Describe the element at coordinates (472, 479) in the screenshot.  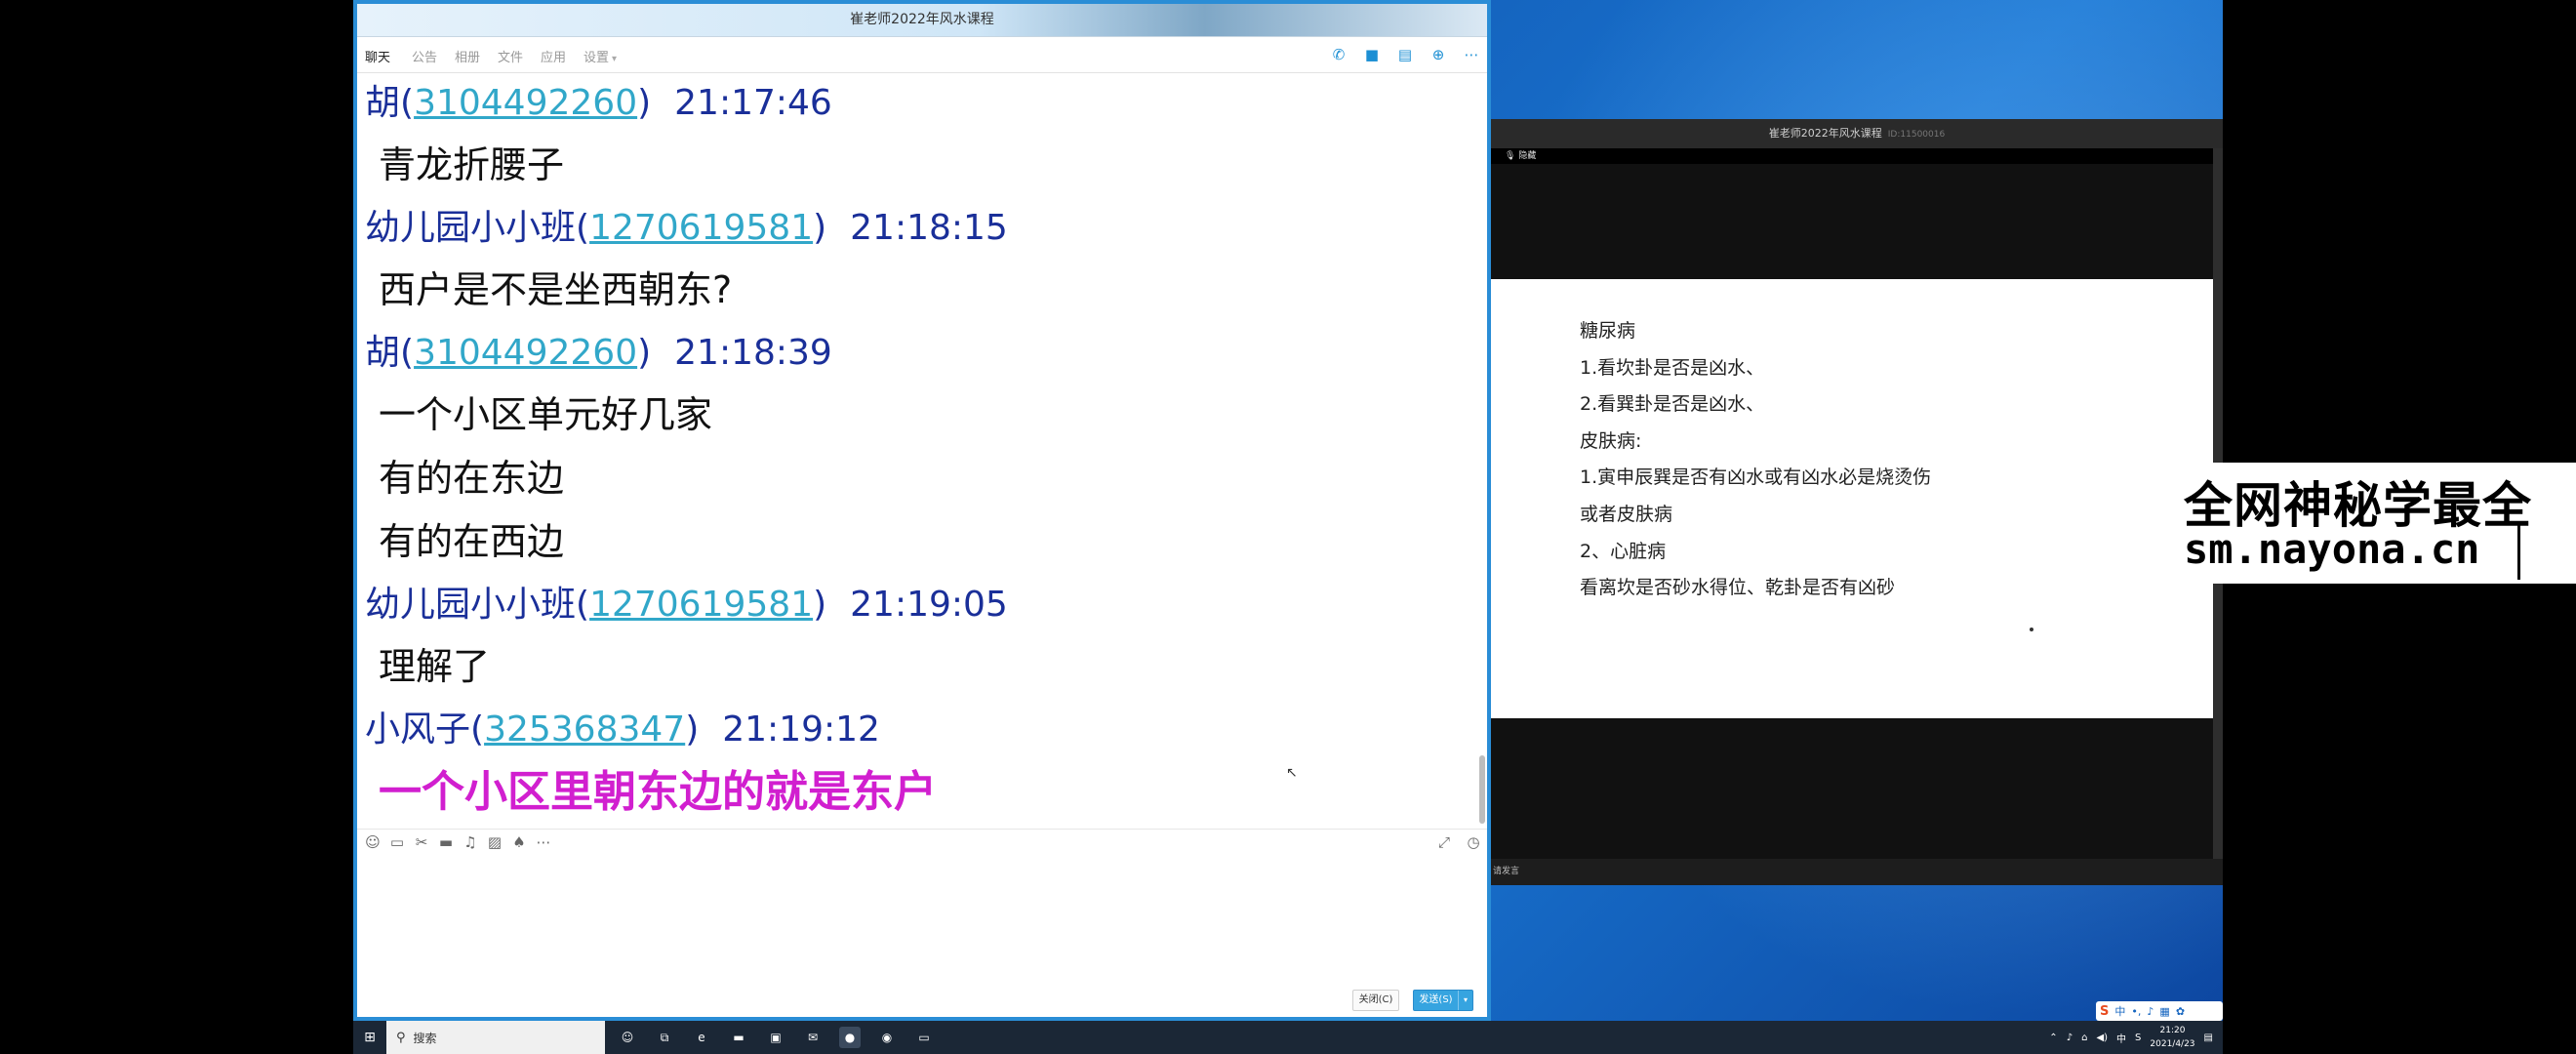
I see `message-text: 有的在东边` at that location.